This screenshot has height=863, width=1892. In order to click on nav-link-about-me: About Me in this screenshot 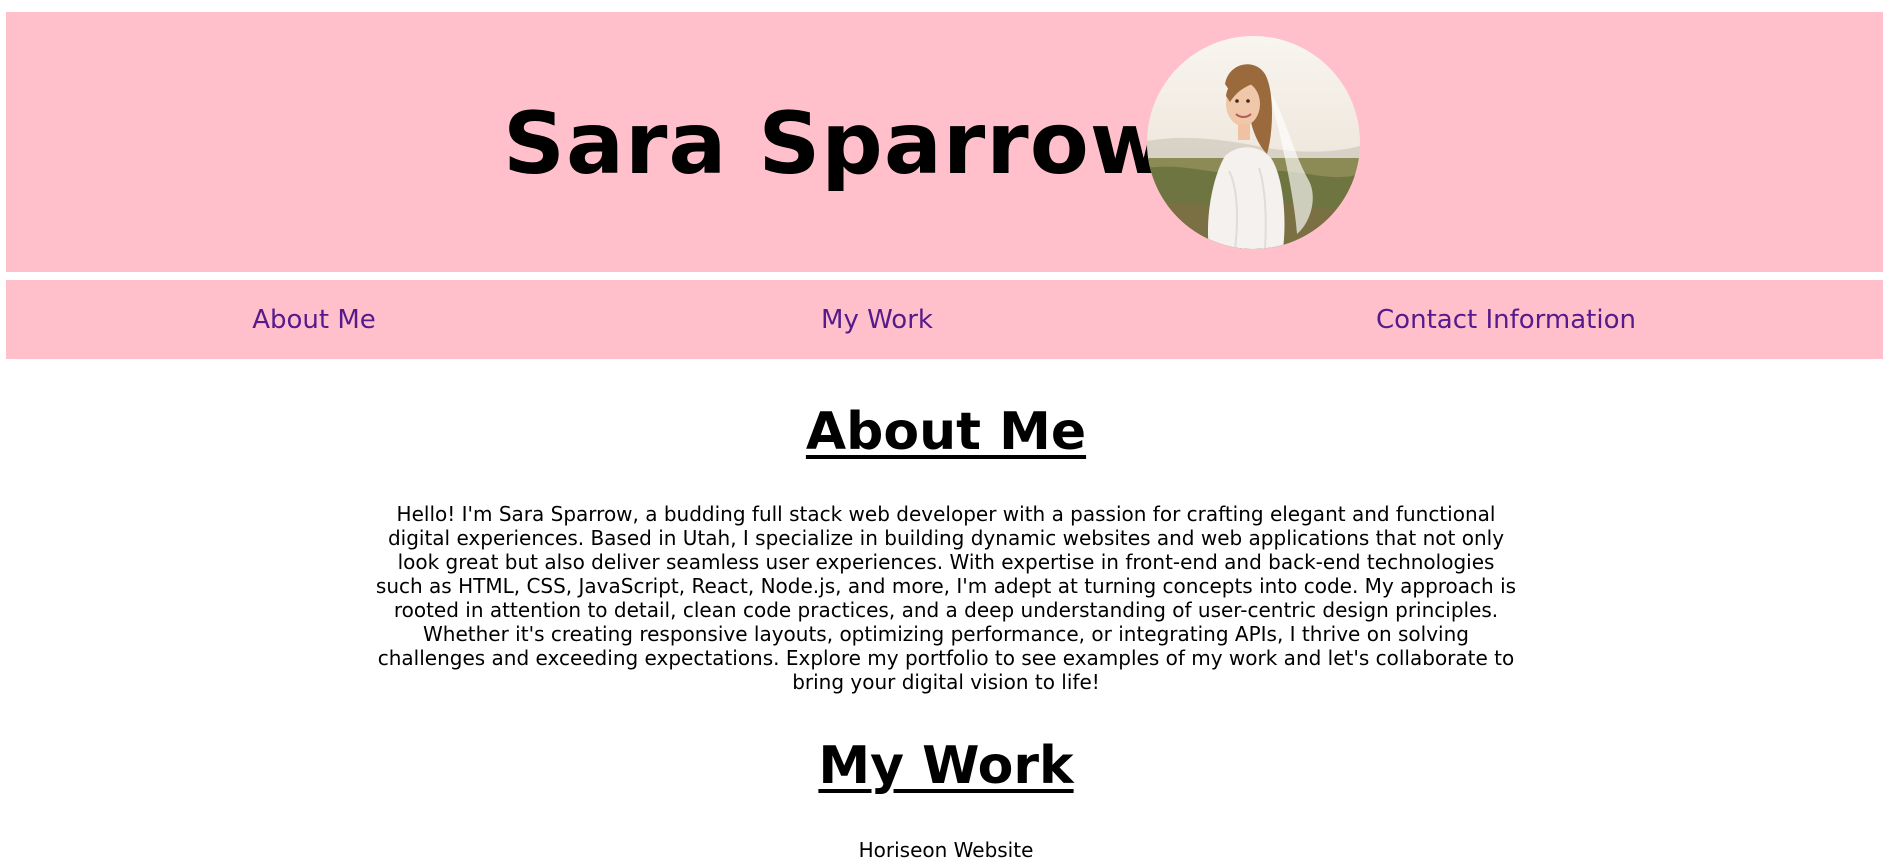, I will do `click(314, 320)`.